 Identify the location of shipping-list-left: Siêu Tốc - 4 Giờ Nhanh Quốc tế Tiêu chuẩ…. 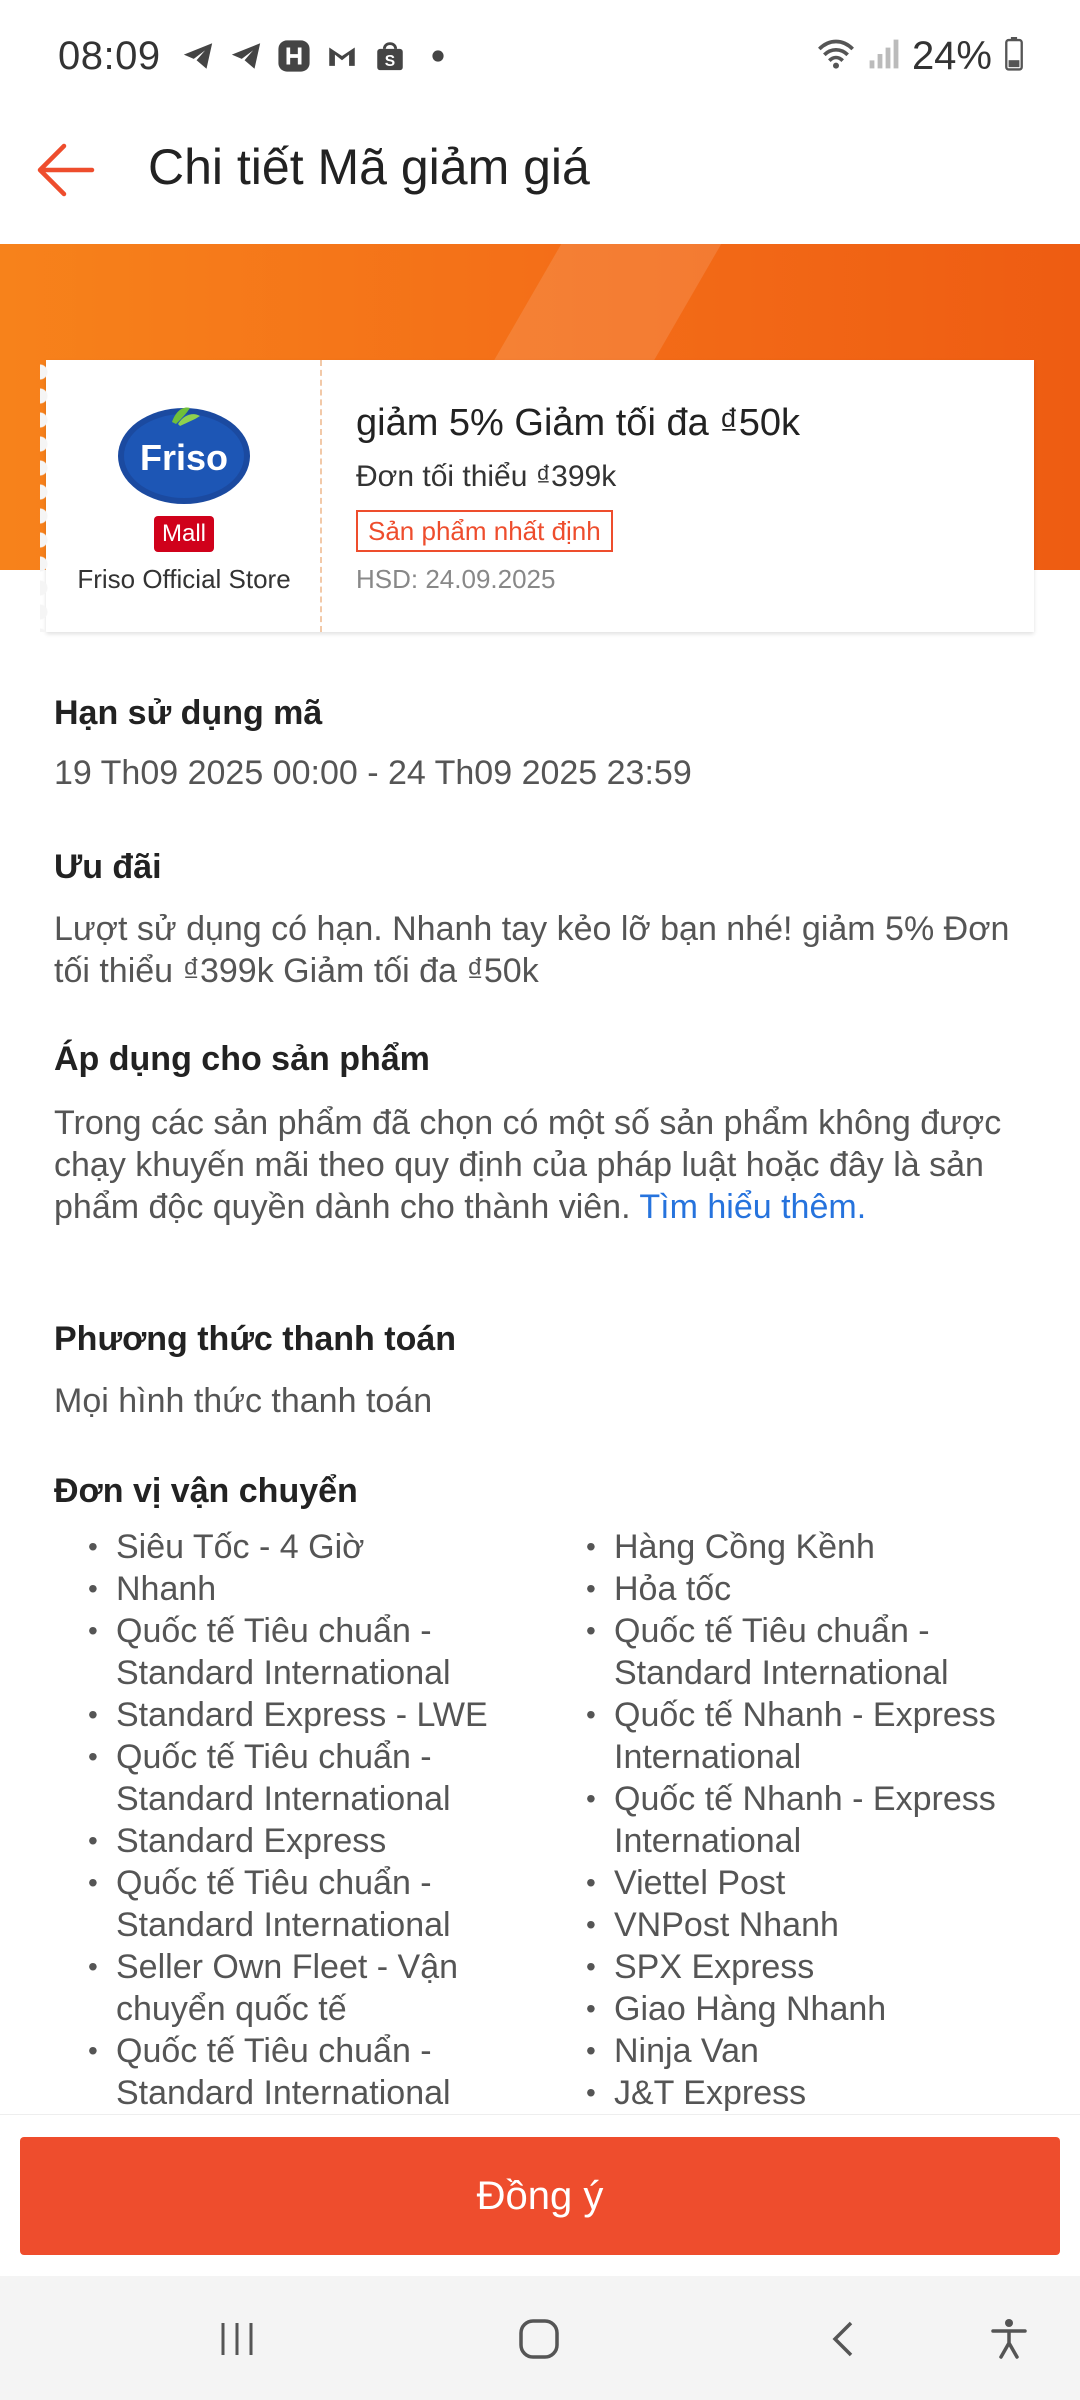
(328, 1820).